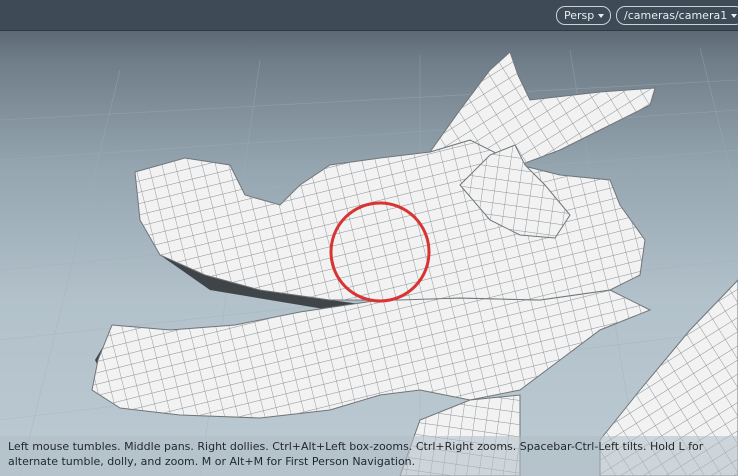 The image size is (738, 476). Describe the element at coordinates (579, 15) in the screenshot. I see `view-mode-label: Persp` at that location.